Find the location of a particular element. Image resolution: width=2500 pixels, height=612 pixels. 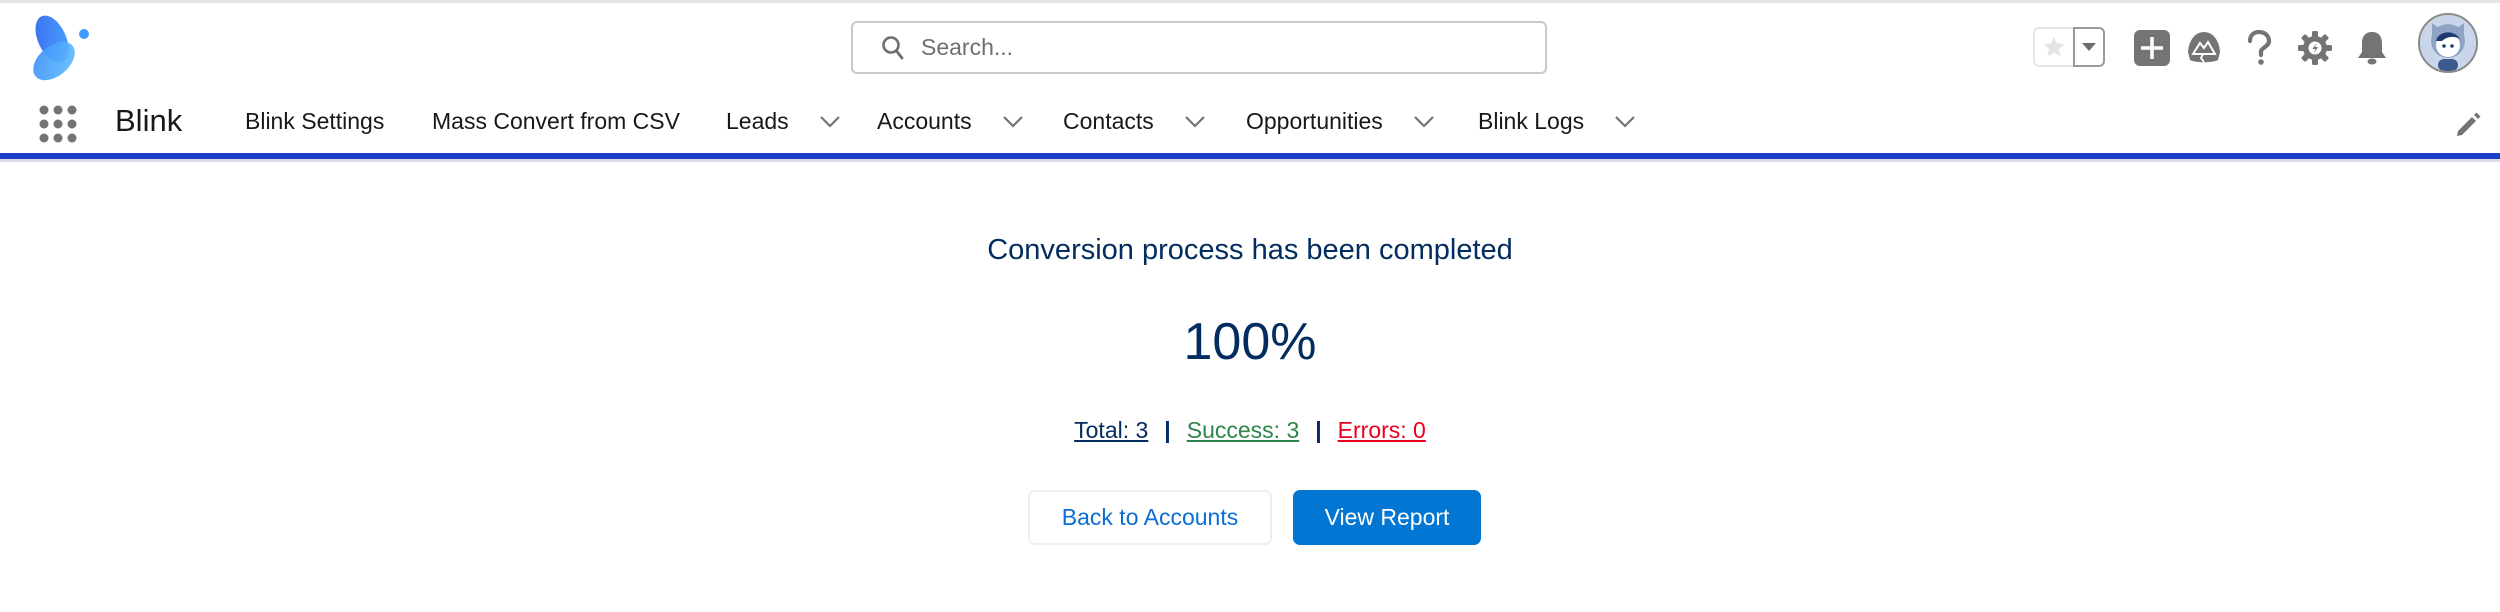

success-link: Success: 3 is located at coordinates (1243, 430).